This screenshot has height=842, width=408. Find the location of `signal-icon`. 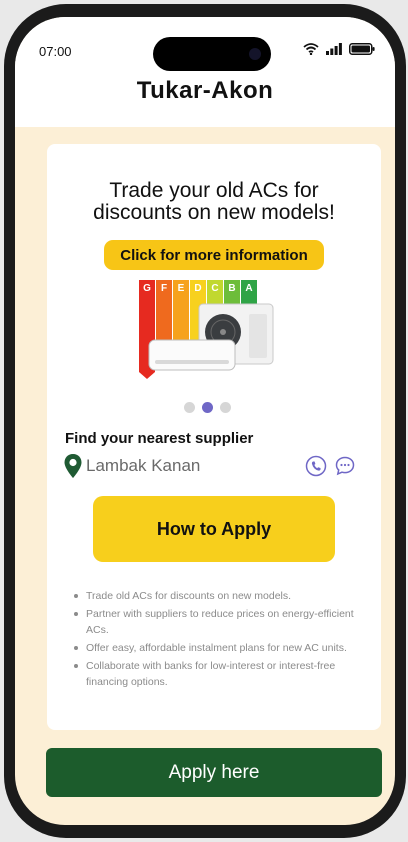

signal-icon is located at coordinates (334, 49).